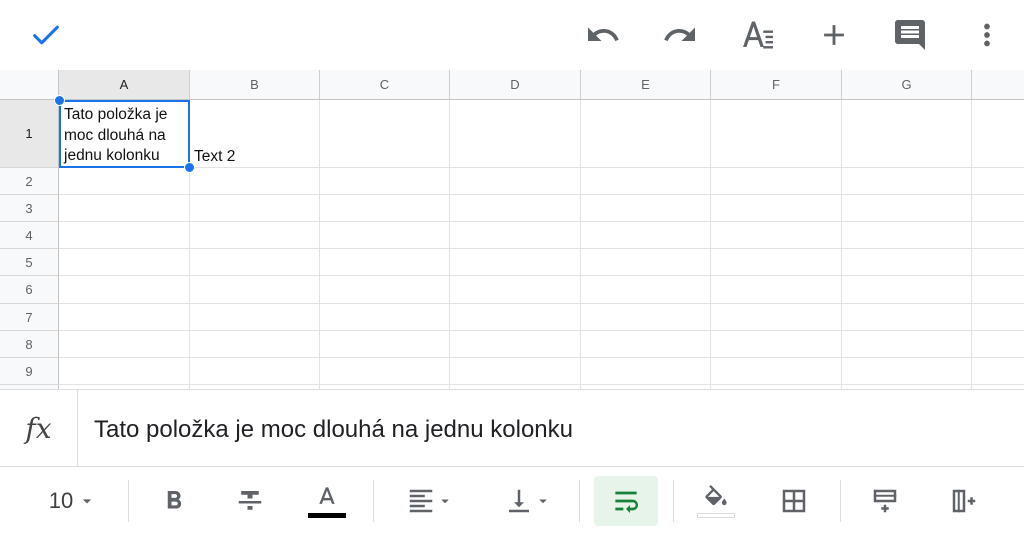 The image size is (1024, 533). What do you see at coordinates (385, 85) in the screenshot?
I see `column-header-c: C` at bounding box center [385, 85].